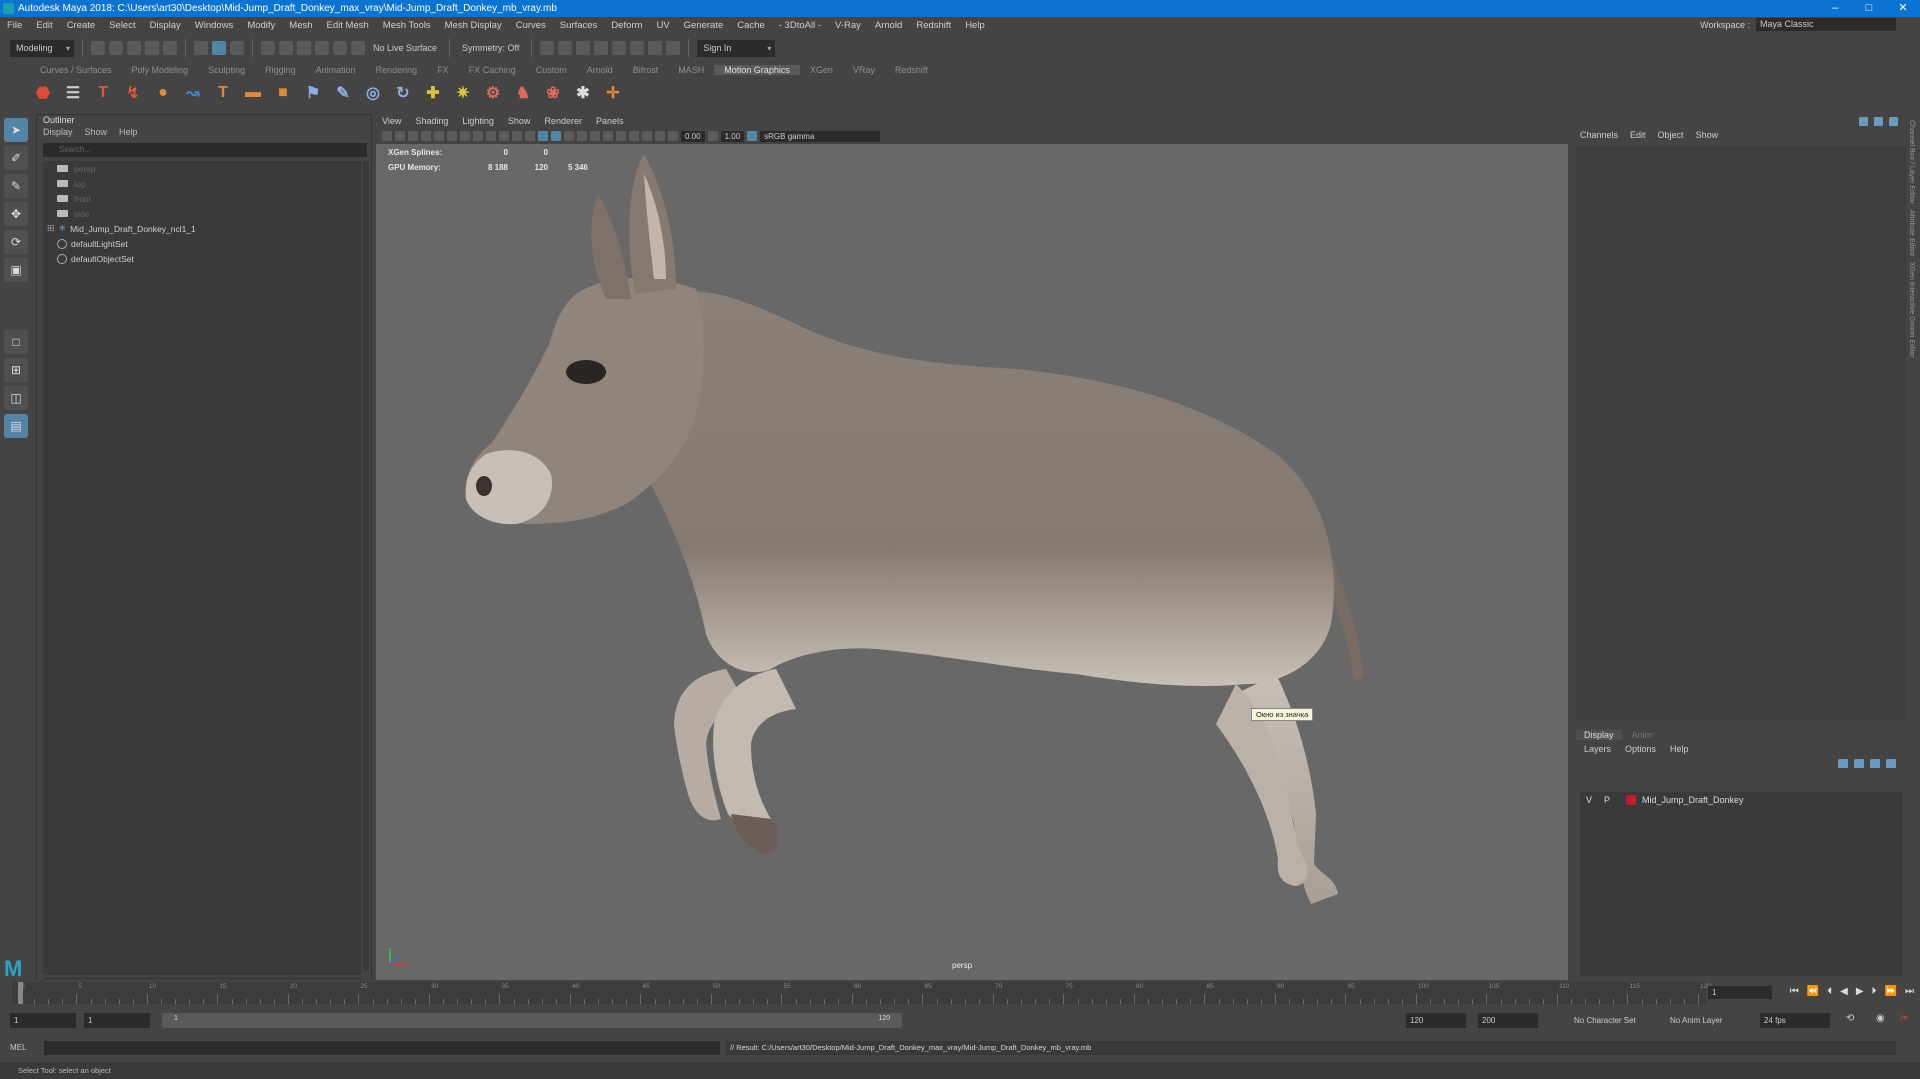 The image size is (1920, 1079). I want to click on shelf-tab-vray: VRay, so click(864, 70).